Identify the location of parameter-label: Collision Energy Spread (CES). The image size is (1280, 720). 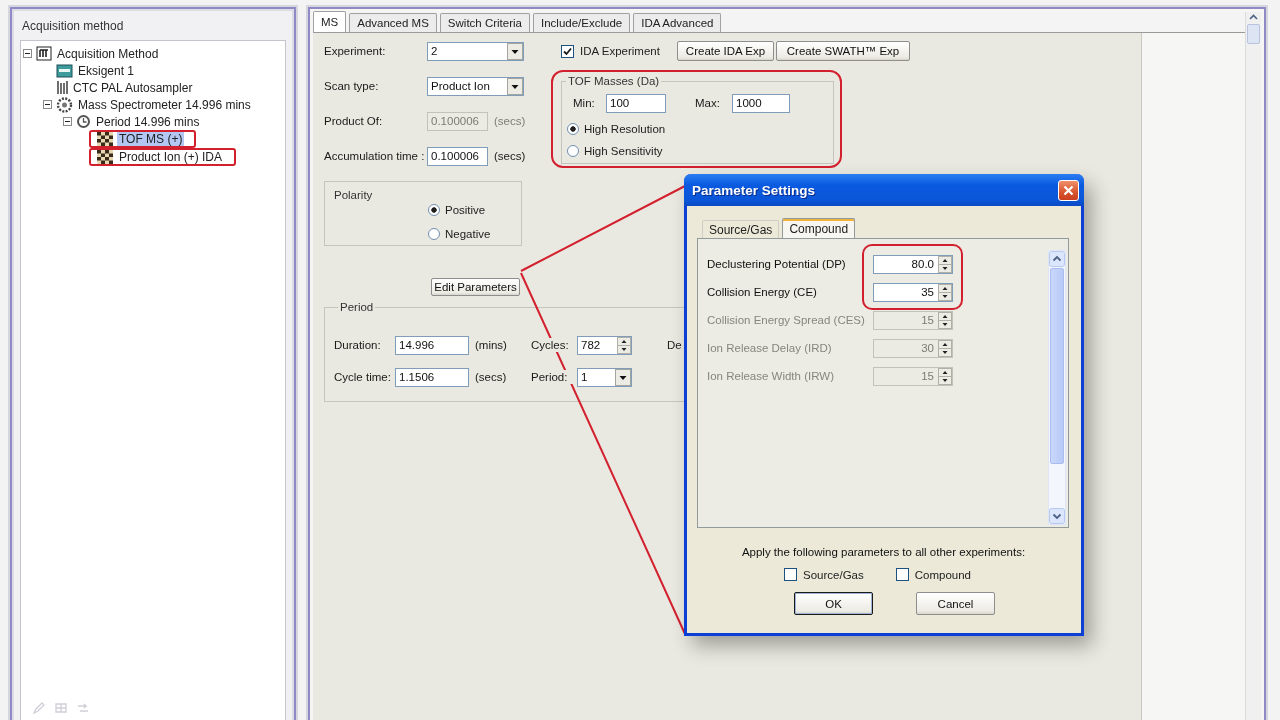
(786, 320).